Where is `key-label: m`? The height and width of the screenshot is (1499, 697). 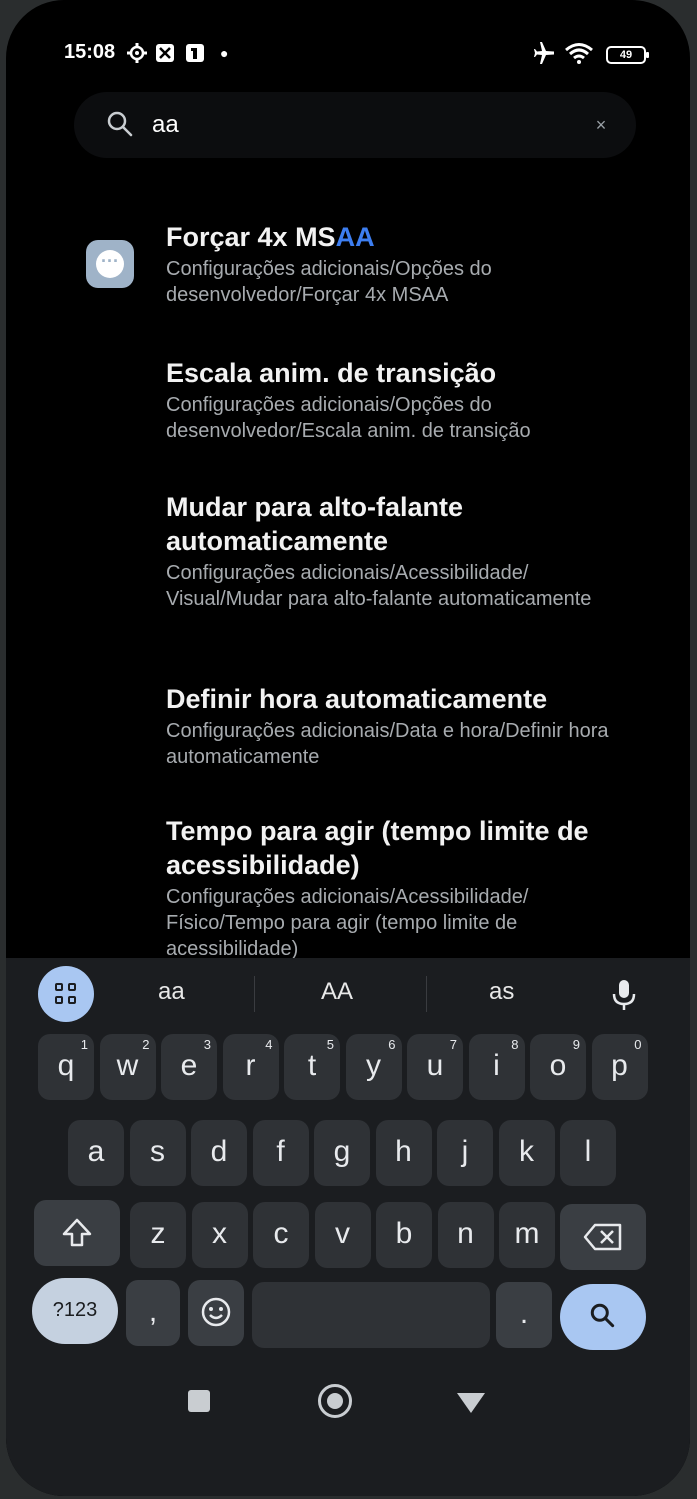
key-label: m is located at coordinates (527, 1233).